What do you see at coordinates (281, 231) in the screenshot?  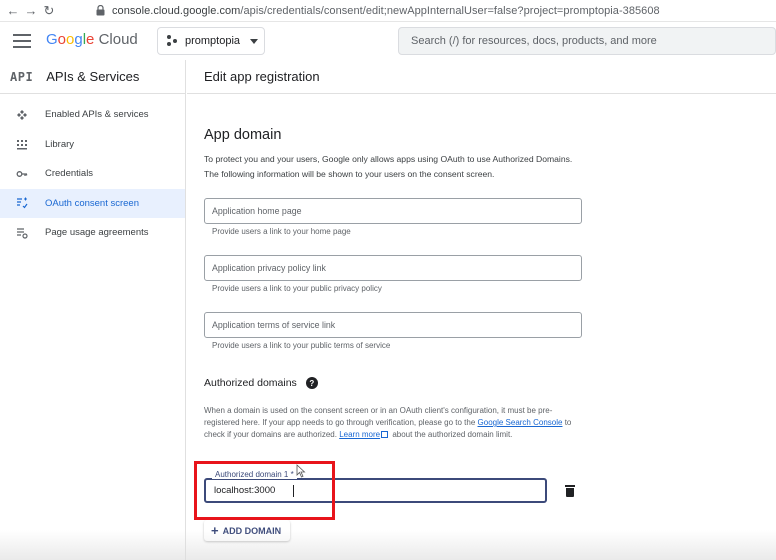 I see `field-hint: Provide users a link to your home page` at bounding box center [281, 231].